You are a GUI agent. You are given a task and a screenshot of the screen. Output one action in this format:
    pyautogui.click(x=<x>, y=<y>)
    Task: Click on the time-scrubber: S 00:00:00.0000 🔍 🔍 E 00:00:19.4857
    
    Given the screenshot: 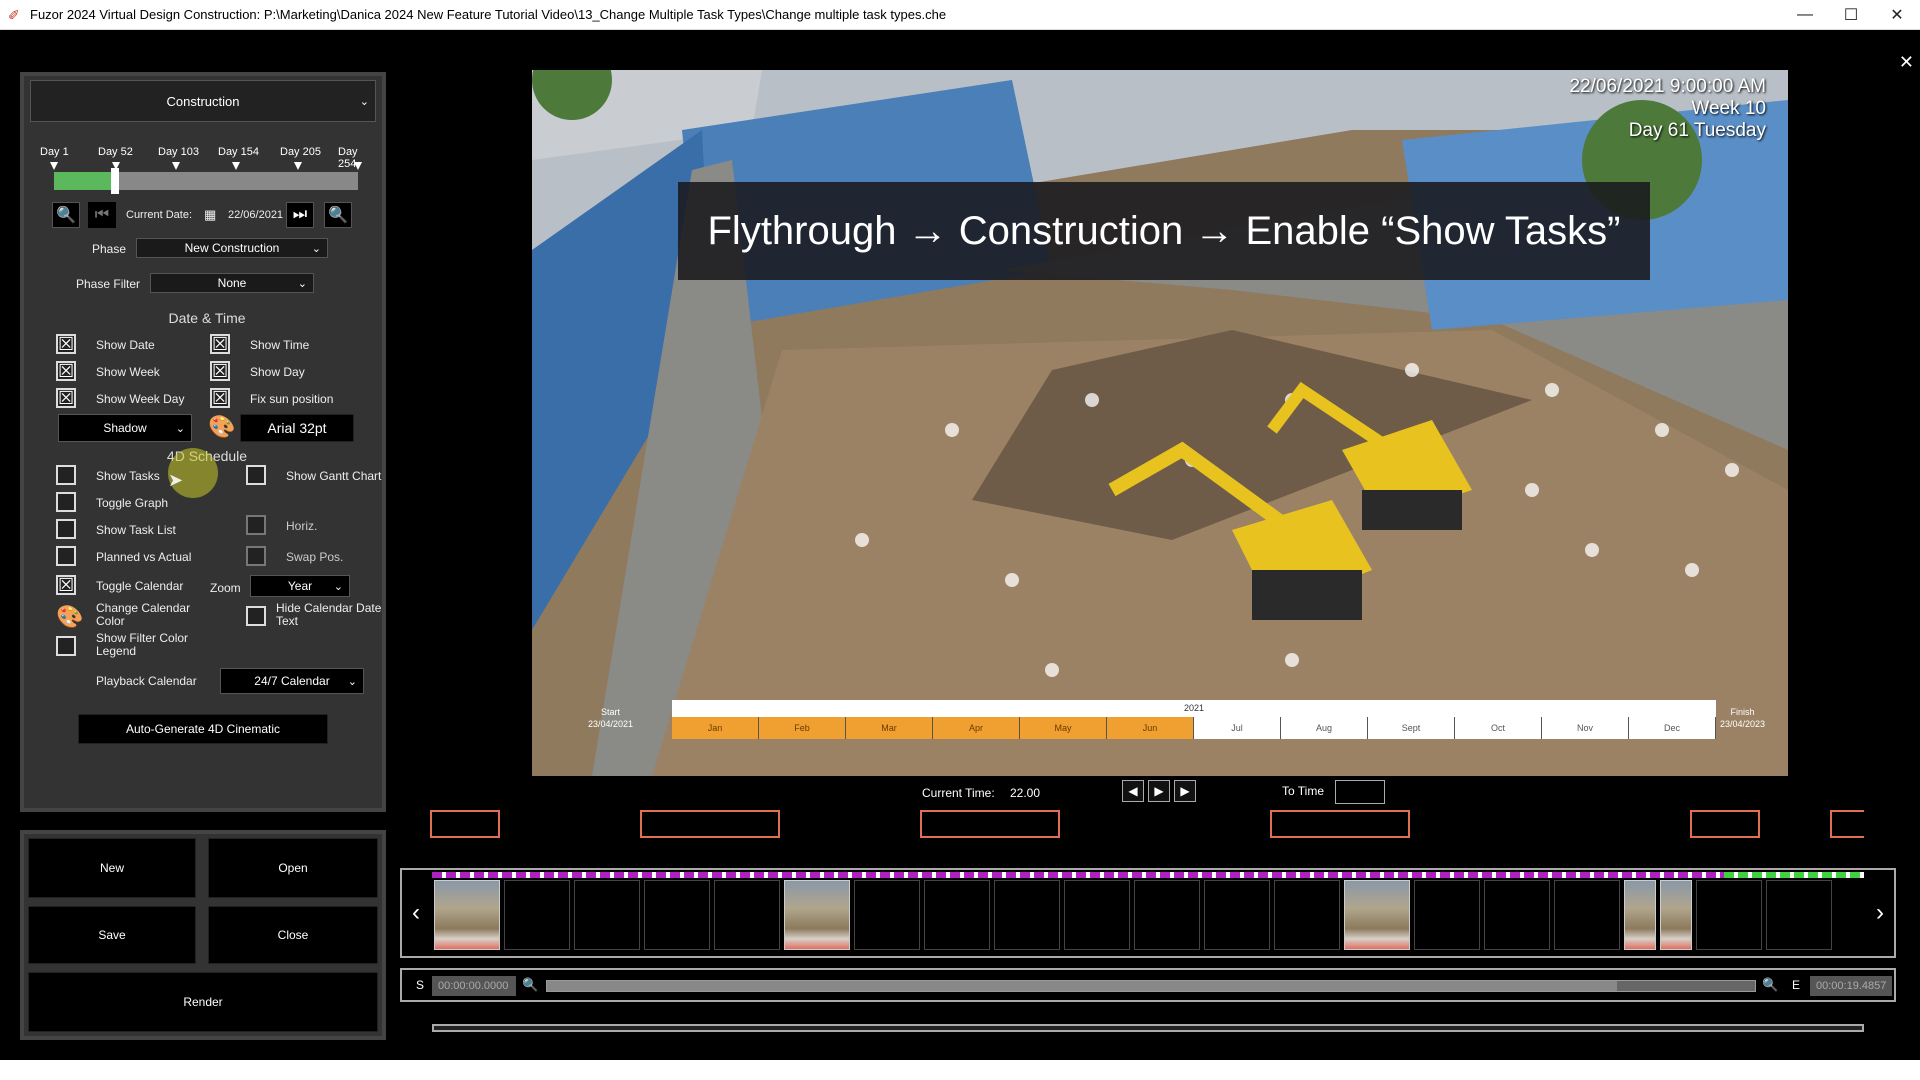 What is the action you would take?
    pyautogui.click(x=1148, y=985)
    